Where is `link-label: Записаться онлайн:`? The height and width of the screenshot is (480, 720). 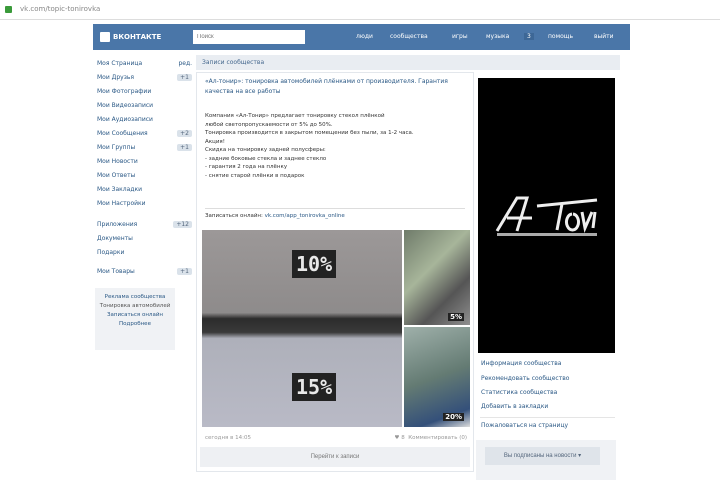
link-label: Записаться онлайн: is located at coordinates (234, 216).